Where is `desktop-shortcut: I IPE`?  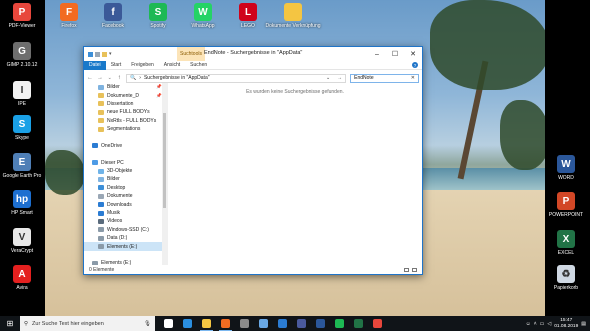 desktop-shortcut: I IPE is located at coordinates (22, 94).